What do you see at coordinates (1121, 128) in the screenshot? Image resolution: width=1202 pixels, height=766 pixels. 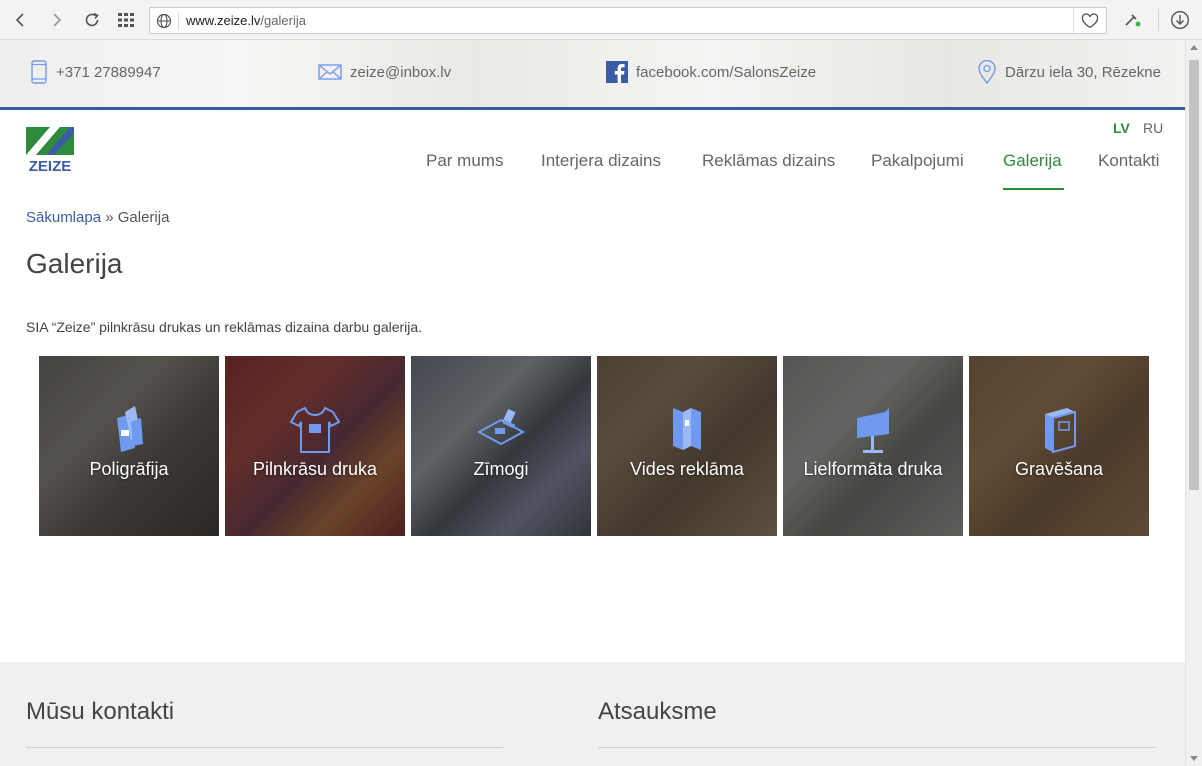 I see `lang-lv: LV` at bounding box center [1121, 128].